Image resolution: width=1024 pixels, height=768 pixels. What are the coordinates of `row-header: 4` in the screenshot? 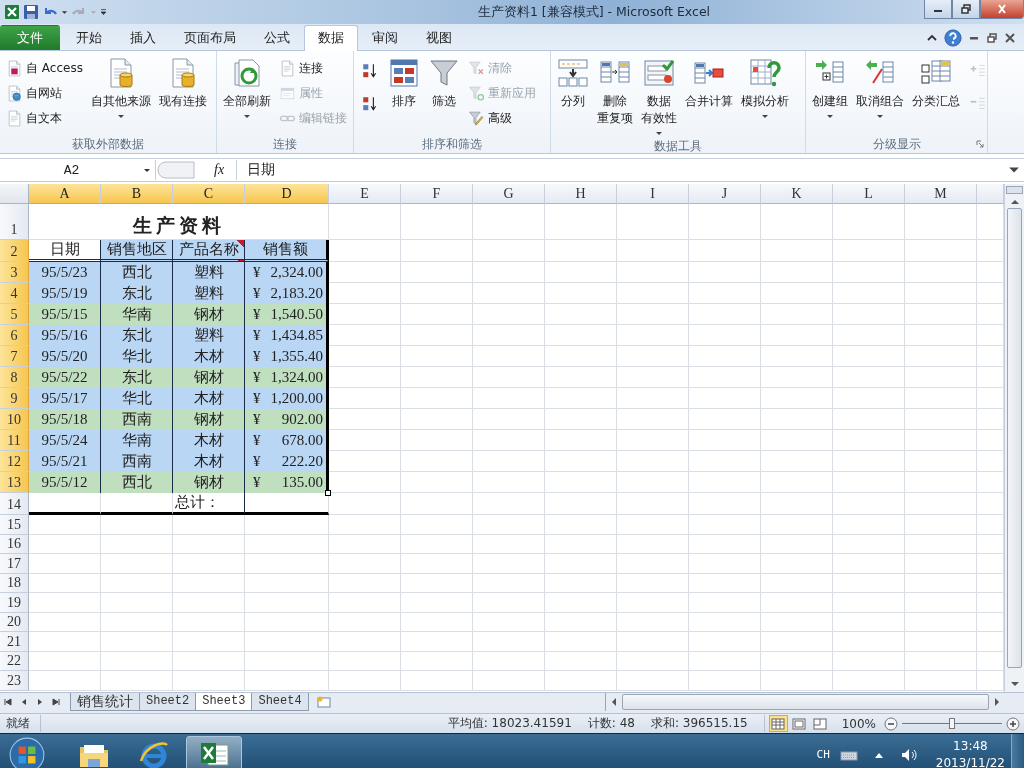 It's located at (14, 293).